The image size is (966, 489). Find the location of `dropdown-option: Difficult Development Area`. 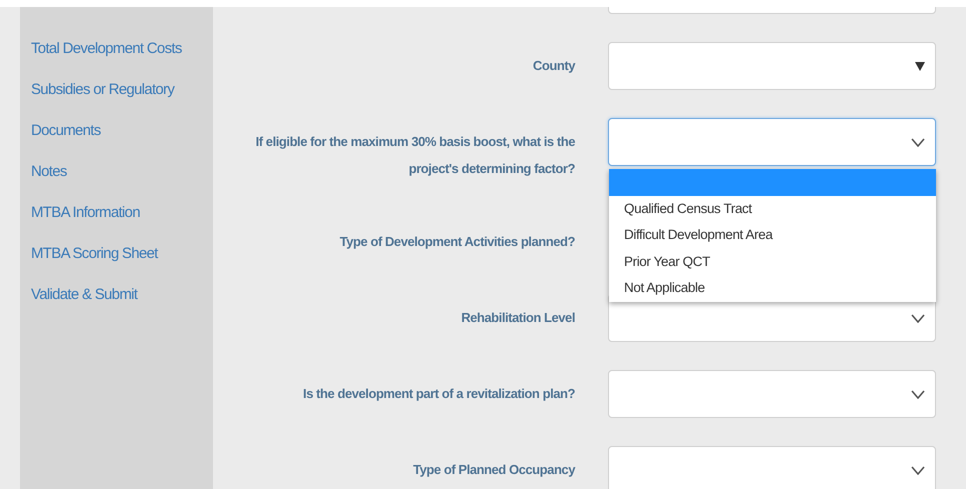

dropdown-option: Difficult Development Area is located at coordinates (772, 235).